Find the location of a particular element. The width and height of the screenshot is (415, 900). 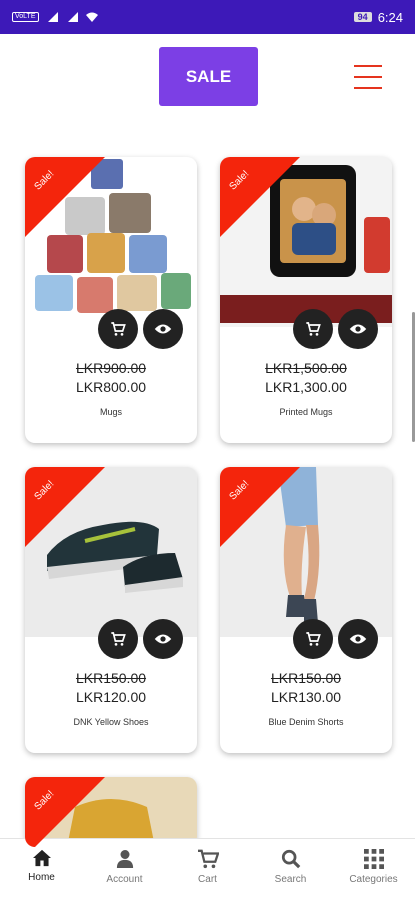

nav-label: Account is located at coordinates (124, 879).